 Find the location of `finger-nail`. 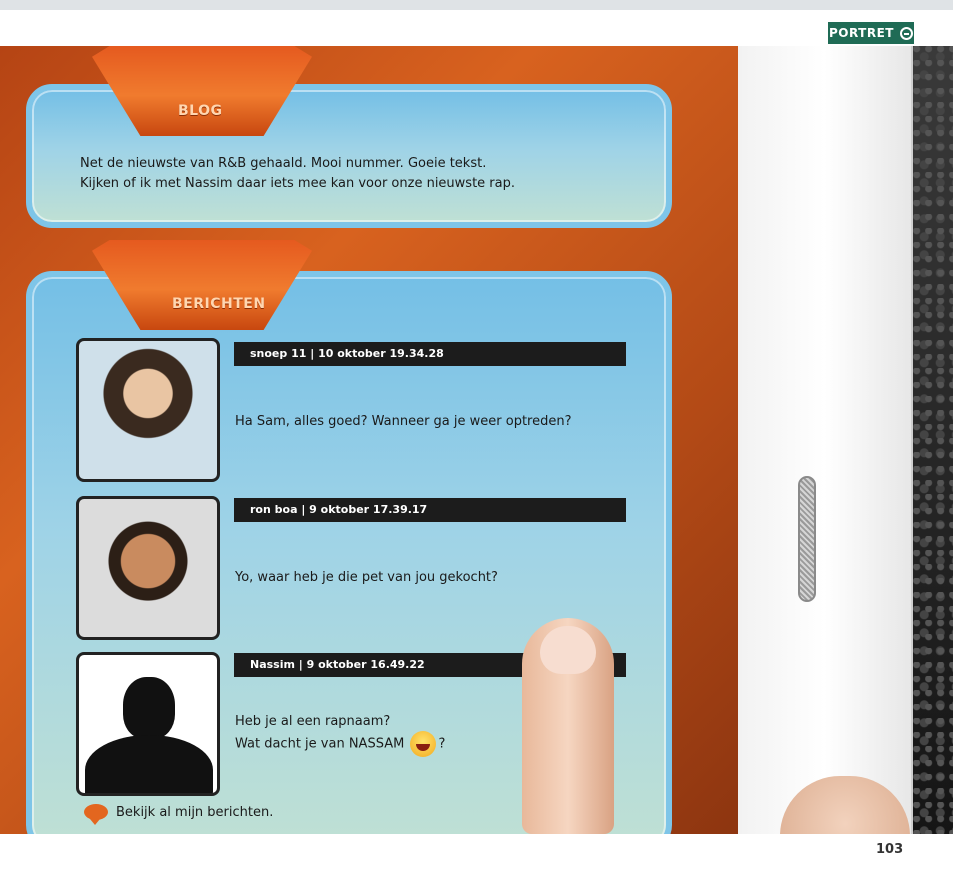

finger-nail is located at coordinates (568, 650).